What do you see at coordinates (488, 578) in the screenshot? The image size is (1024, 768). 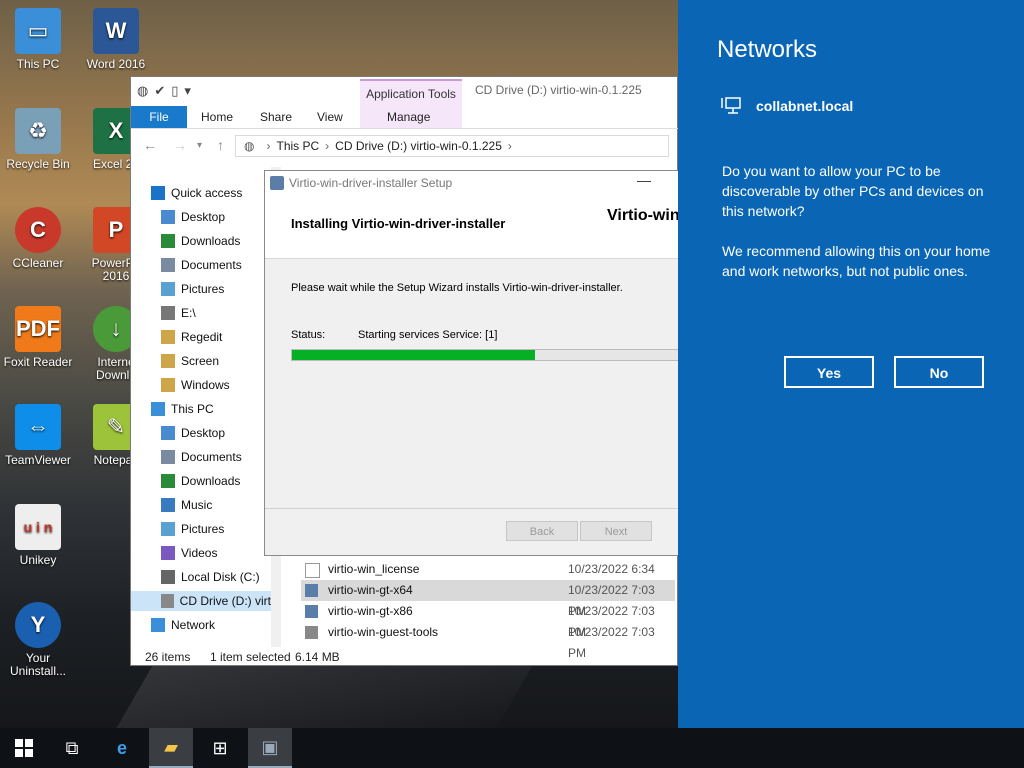 I see `table-row: virtio-win_license 10/23/2022 6:34 PM` at bounding box center [488, 578].